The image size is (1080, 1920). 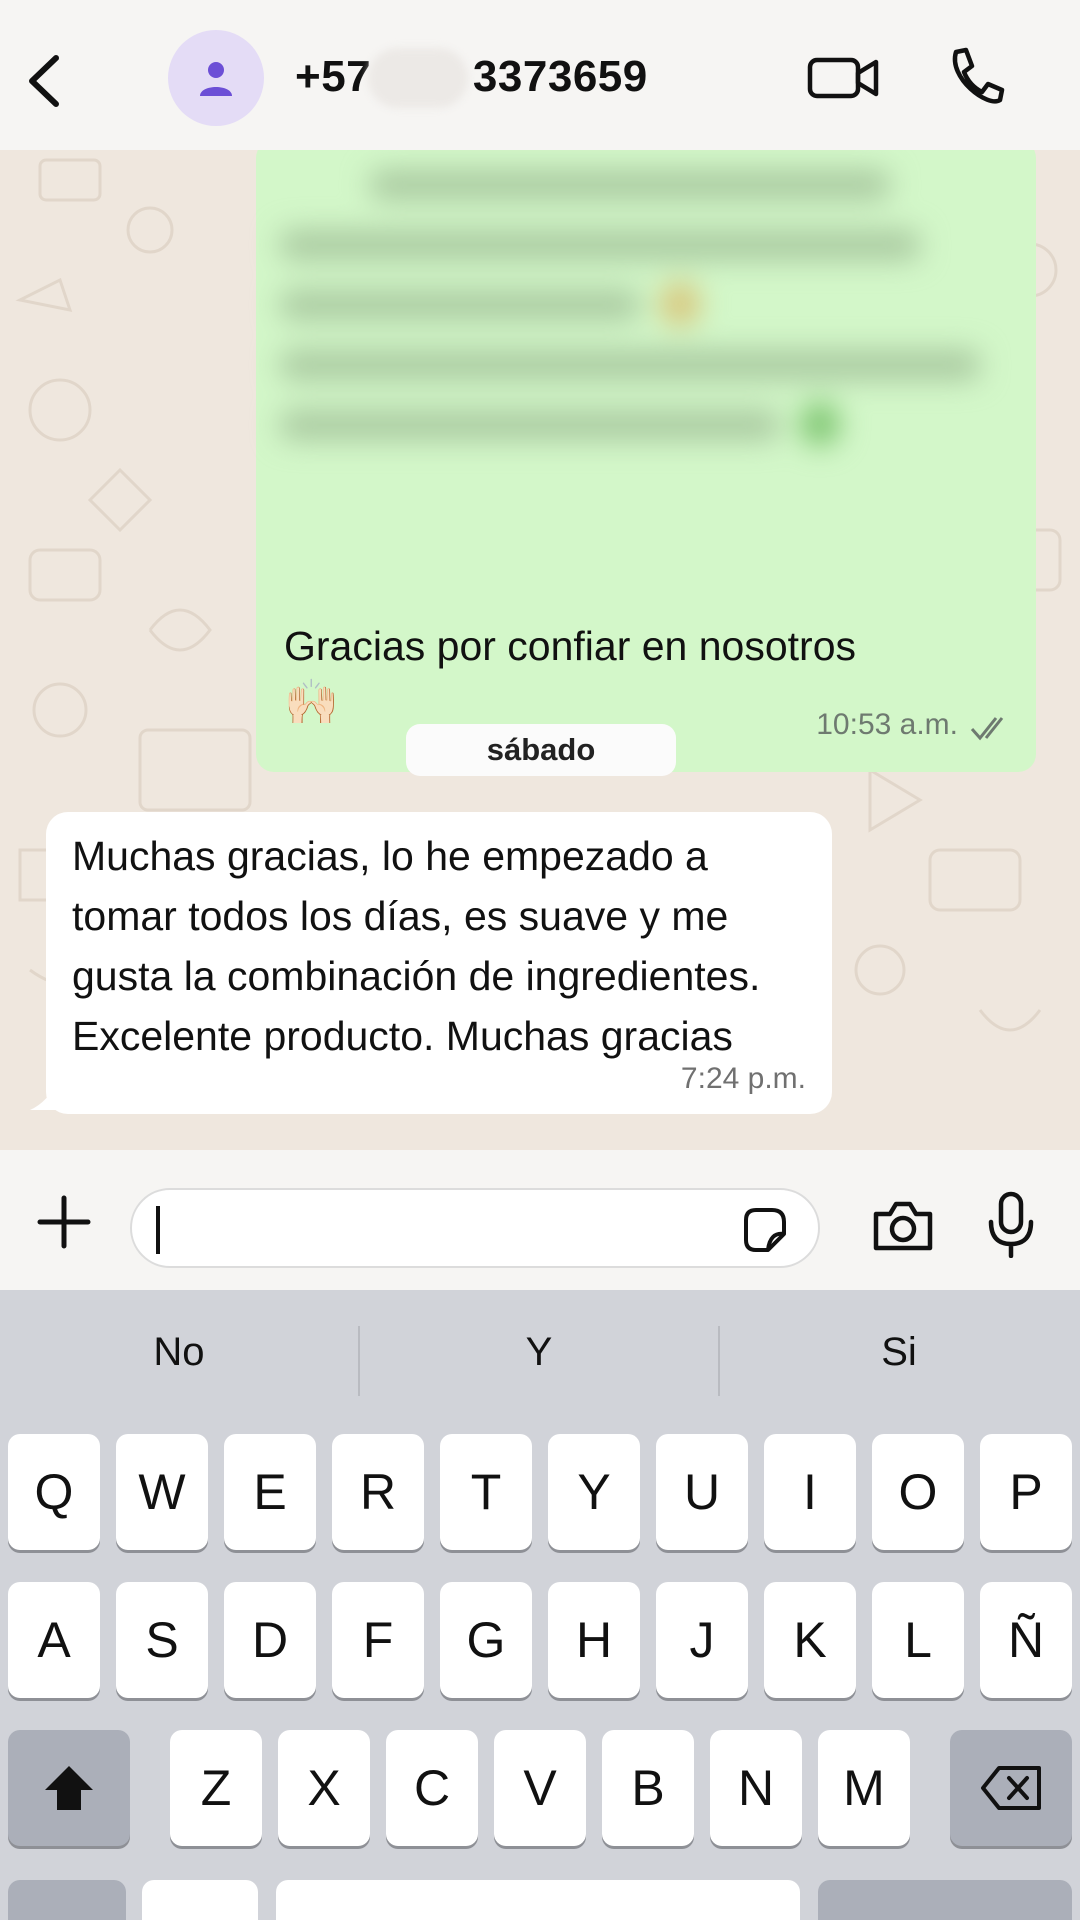 I want to click on space-key, so click(x=538, y=1900).